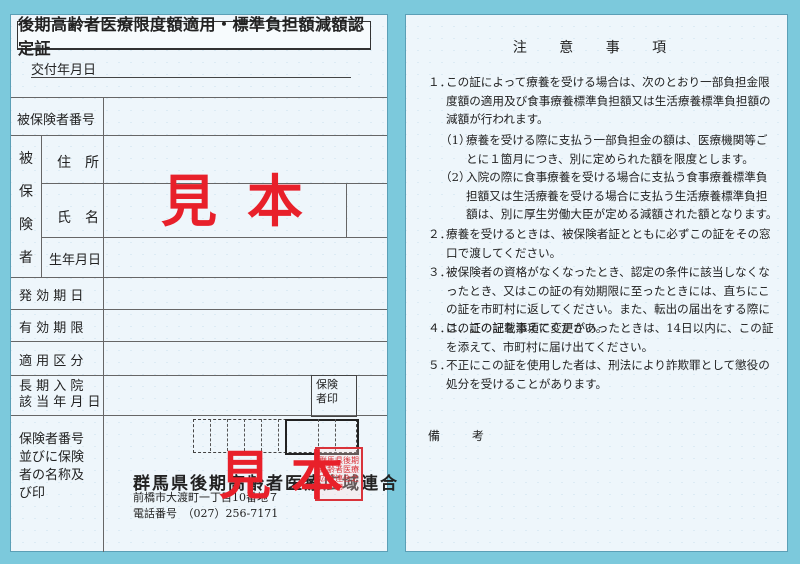  What do you see at coordinates (194, 36) in the screenshot?
I see `certificate-title: 後期高齢者医療限度額適用・標準負担額減額認定証` at bounding box center [194, 36].